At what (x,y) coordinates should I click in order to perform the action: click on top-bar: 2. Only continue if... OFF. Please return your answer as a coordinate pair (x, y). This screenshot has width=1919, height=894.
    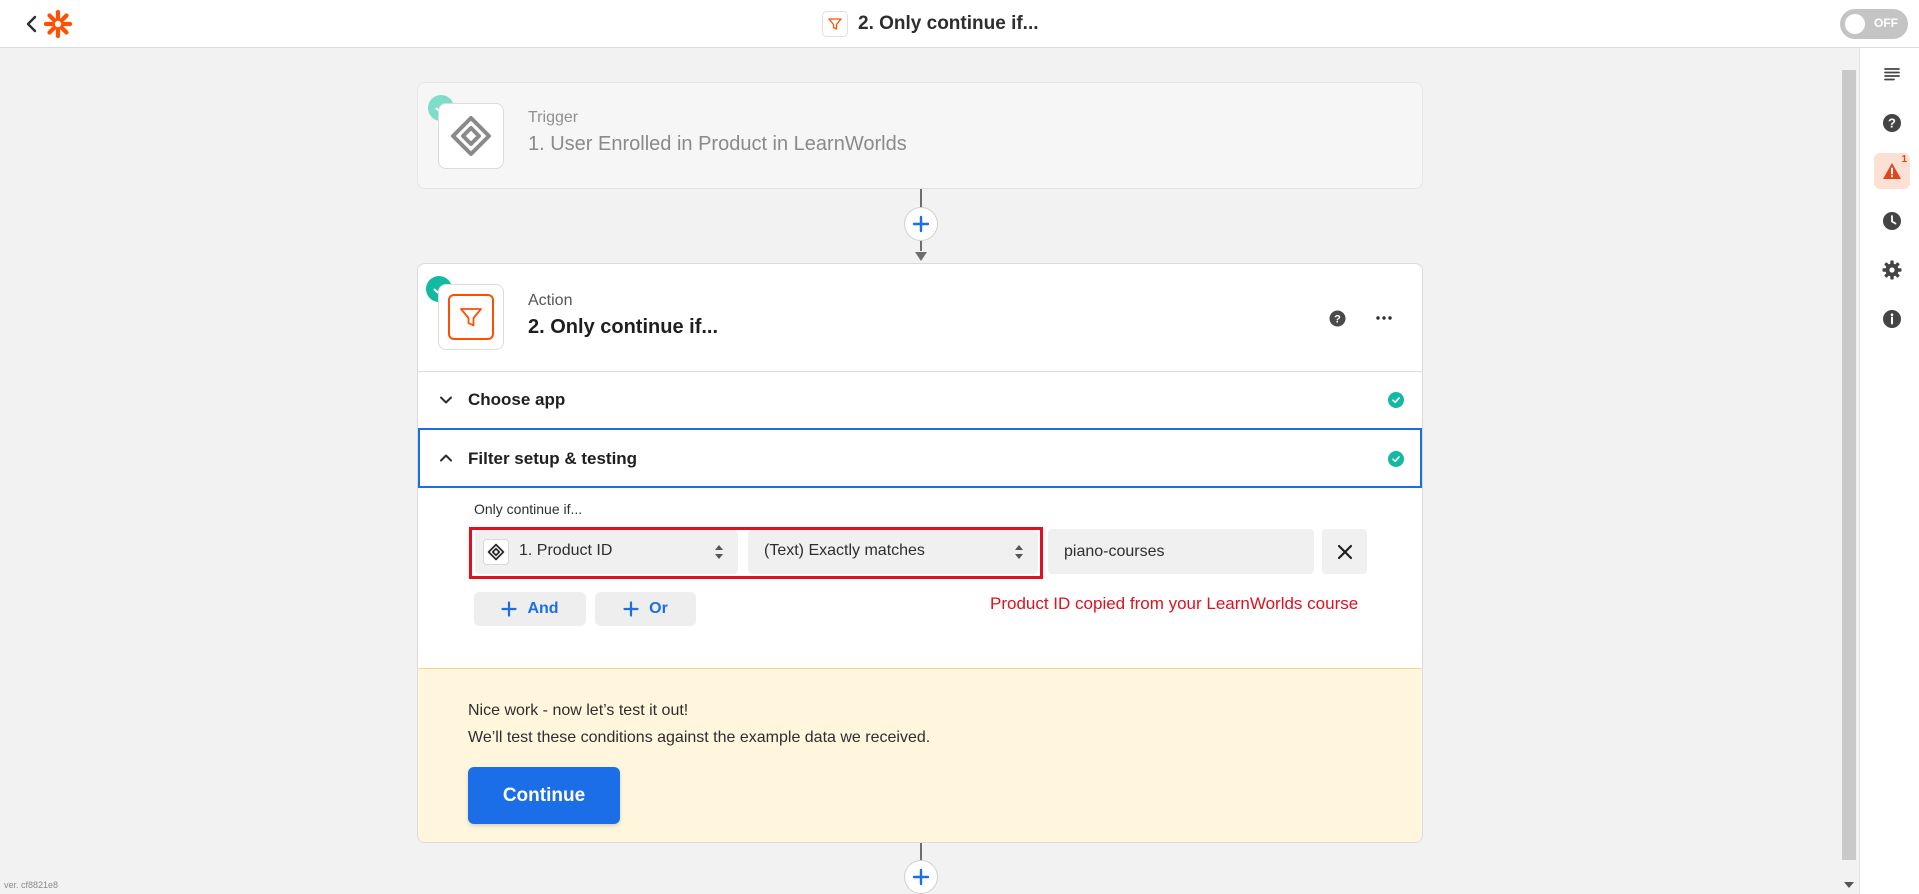
    Looking at the image, I should click on (959, 24).